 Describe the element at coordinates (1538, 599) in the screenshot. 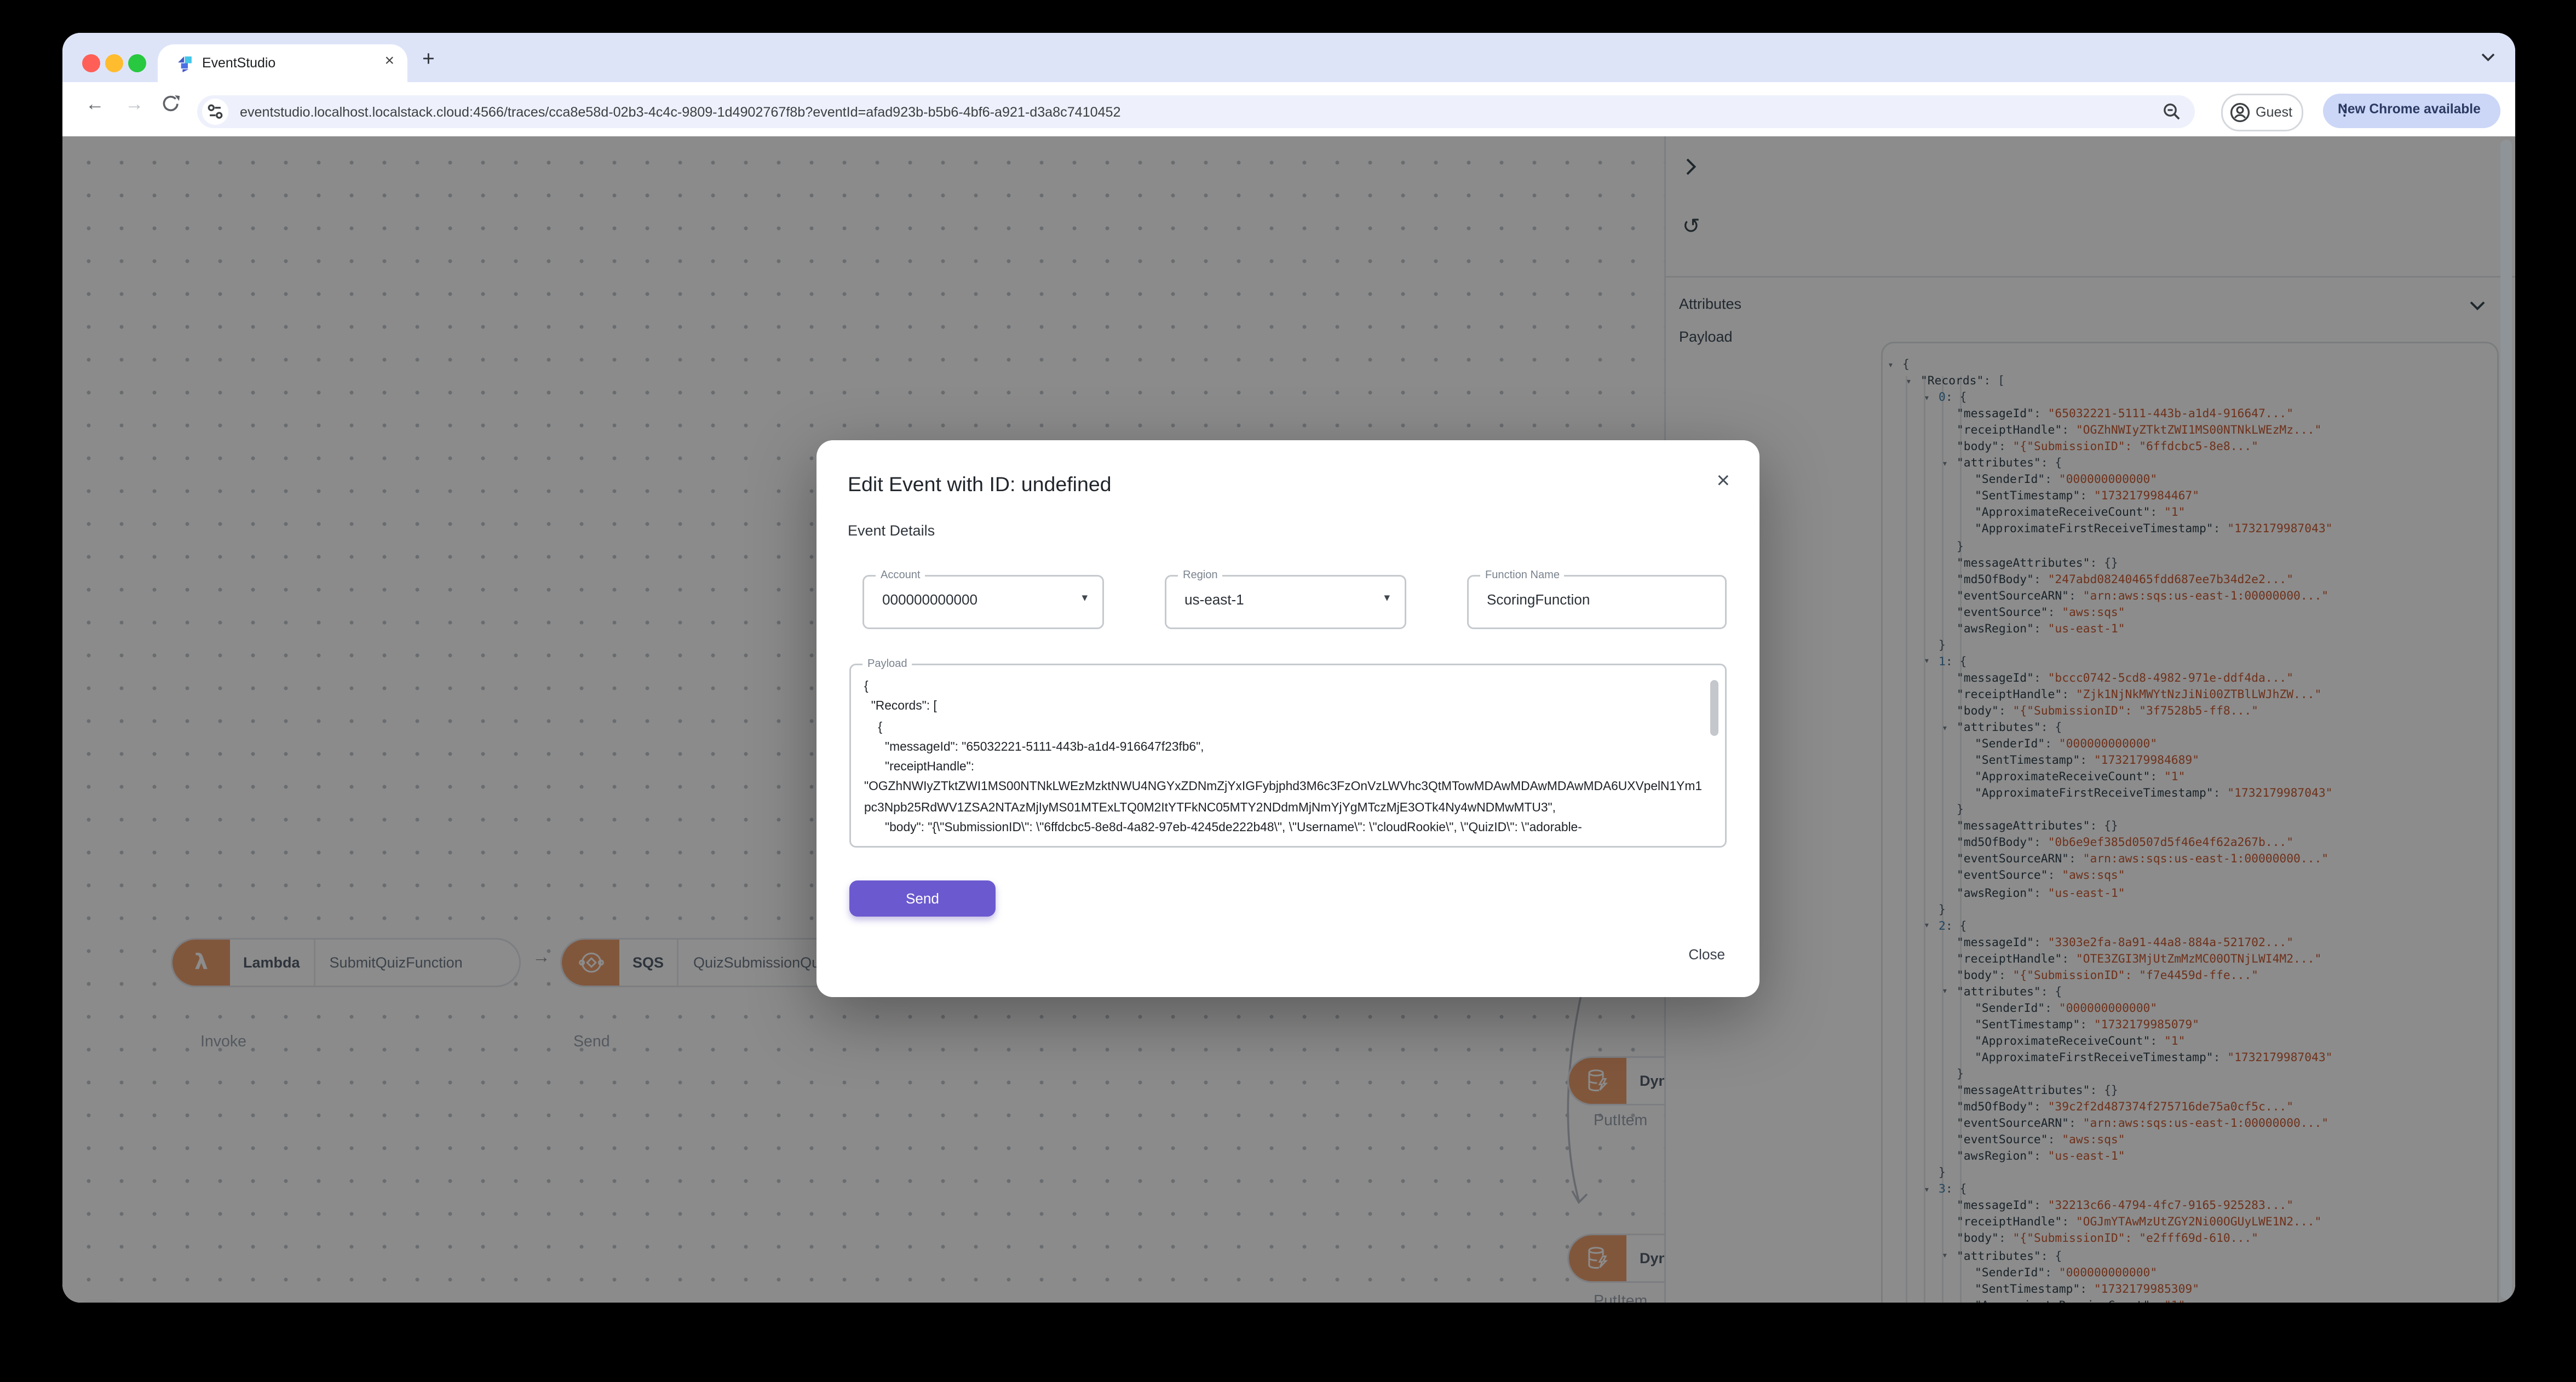

I see `function-name-value: ScoringFunction` at that location.